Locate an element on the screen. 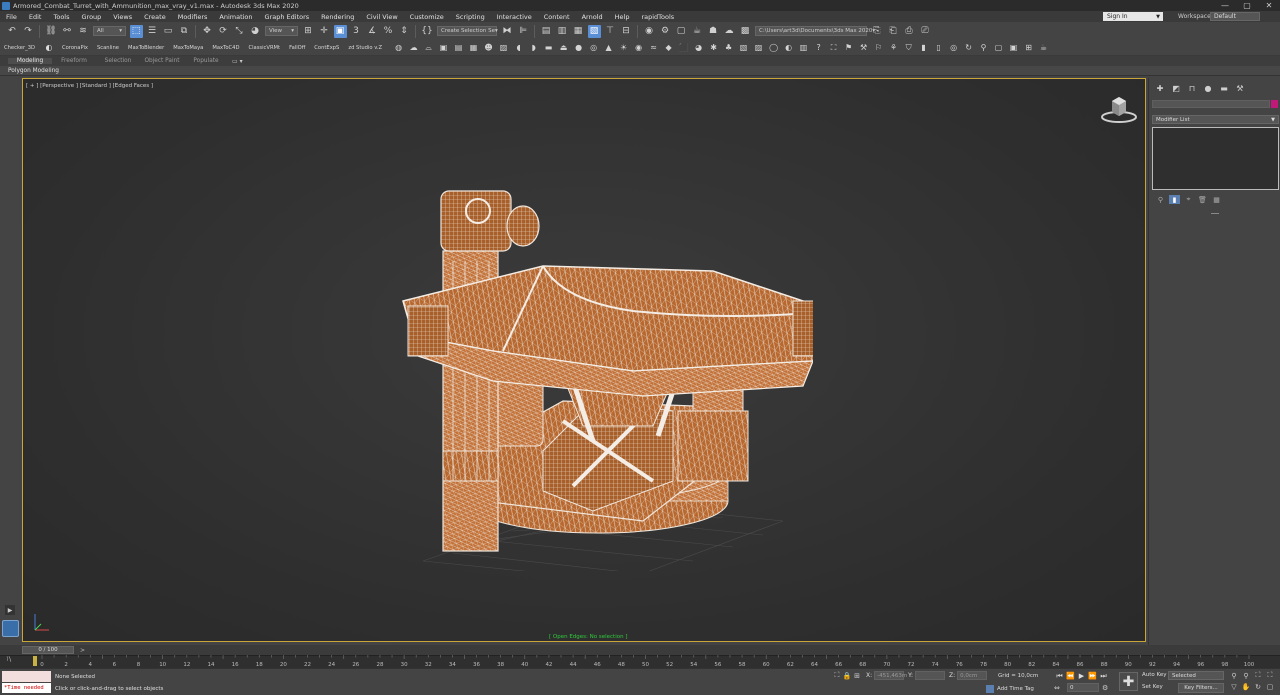 The image size is (1280, 695). scene-explorer-icon: ▥ is located at coordinates (562, 31).